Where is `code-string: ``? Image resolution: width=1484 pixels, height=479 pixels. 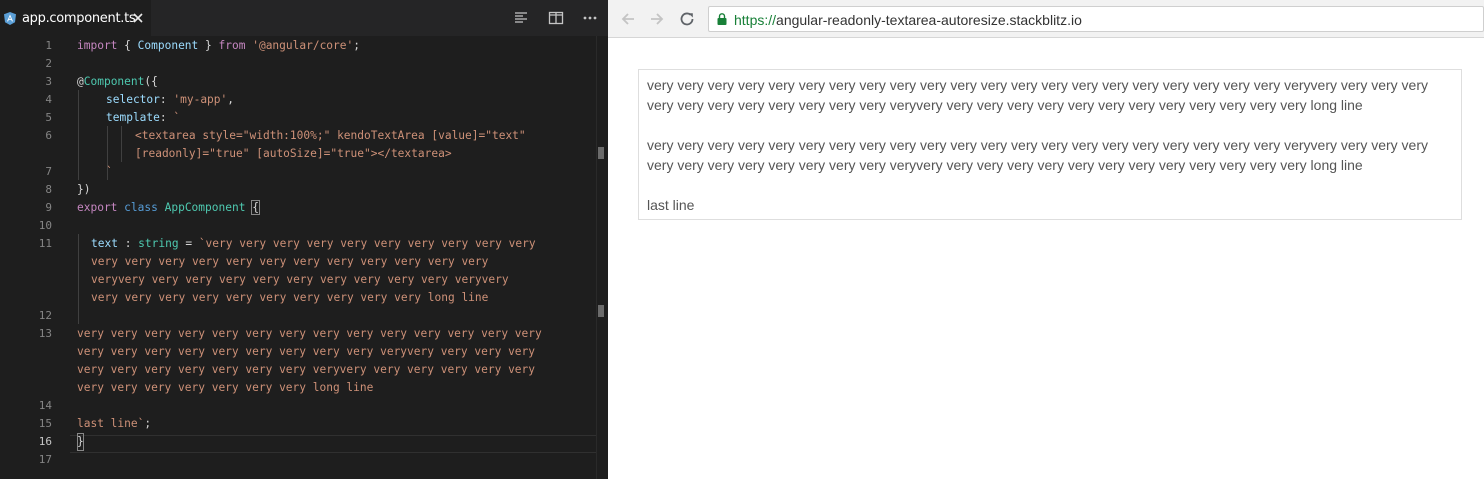
code-string: ` is located at coordinates (177, 117).